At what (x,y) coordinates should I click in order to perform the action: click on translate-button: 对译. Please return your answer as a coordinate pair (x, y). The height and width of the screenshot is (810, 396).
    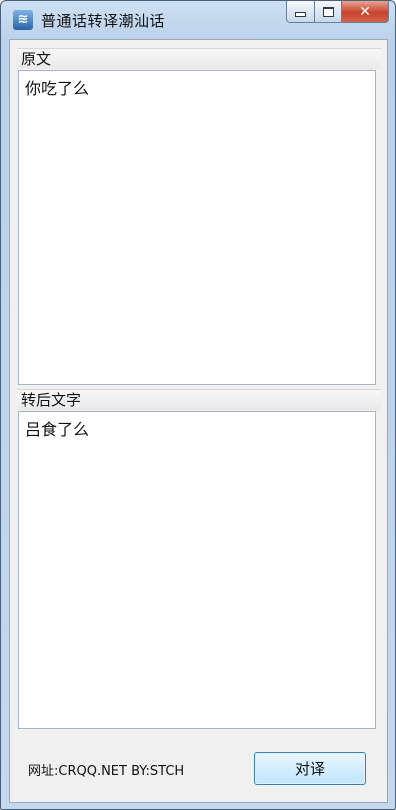
    Looking at the image, I should click on (310, 768).